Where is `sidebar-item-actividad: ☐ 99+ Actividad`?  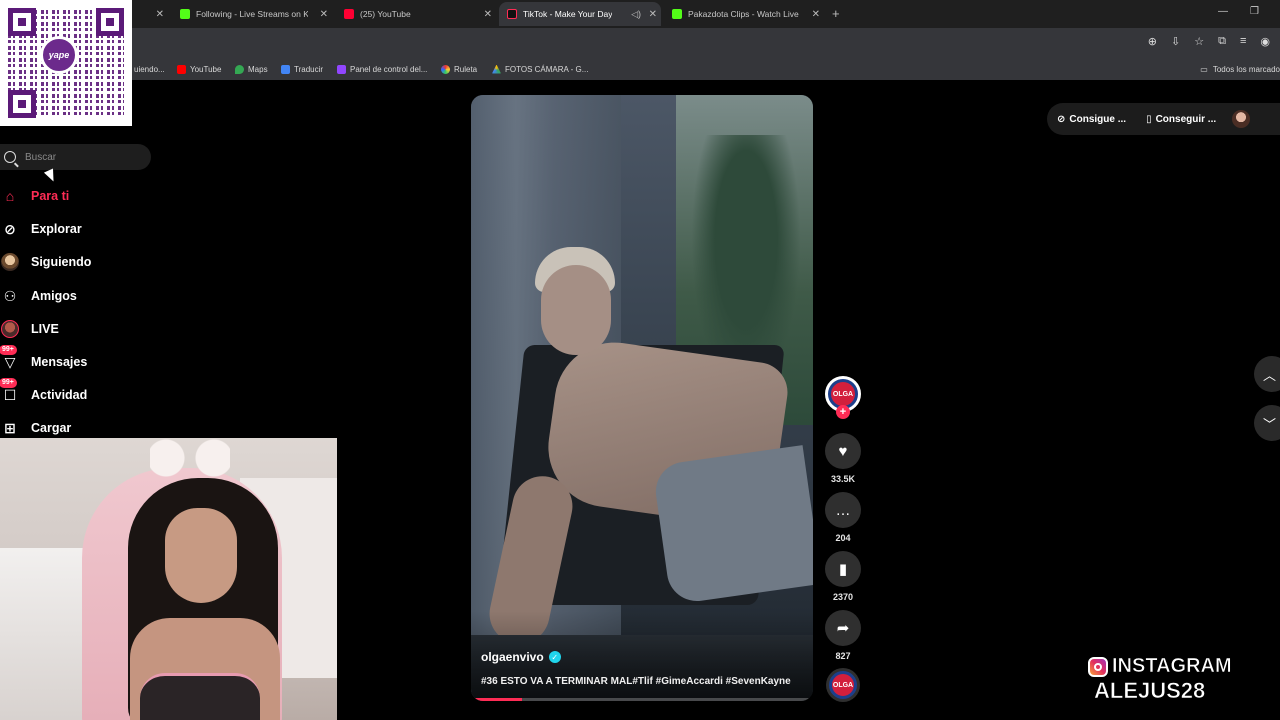 sidebar-item-actividad: ☐ 99+ Actividad is located at coordinates (43, 392).